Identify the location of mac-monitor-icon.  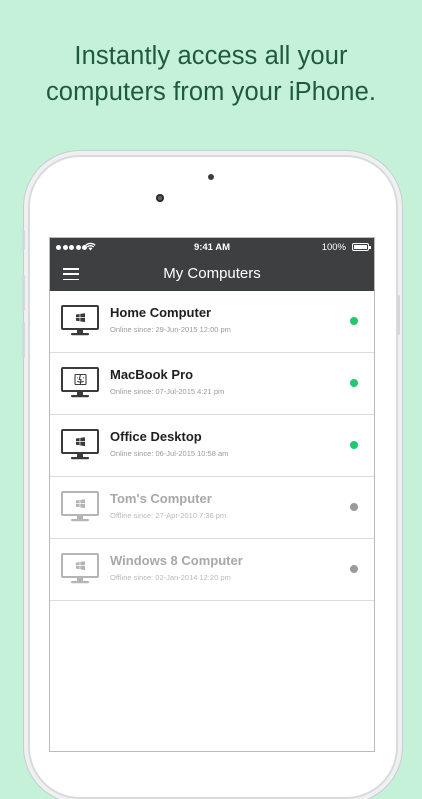
(80, 382).